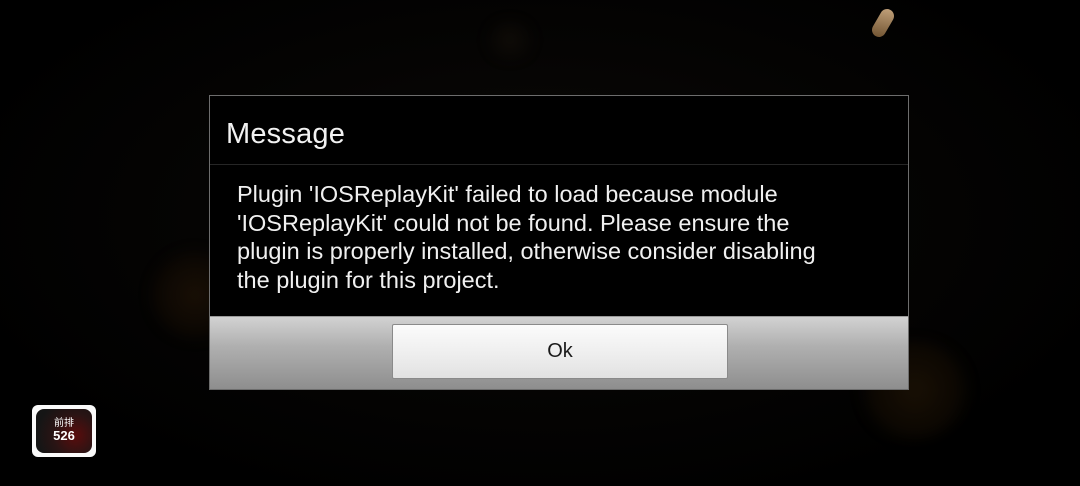  I want to click on title-divider, so click(559, 164).